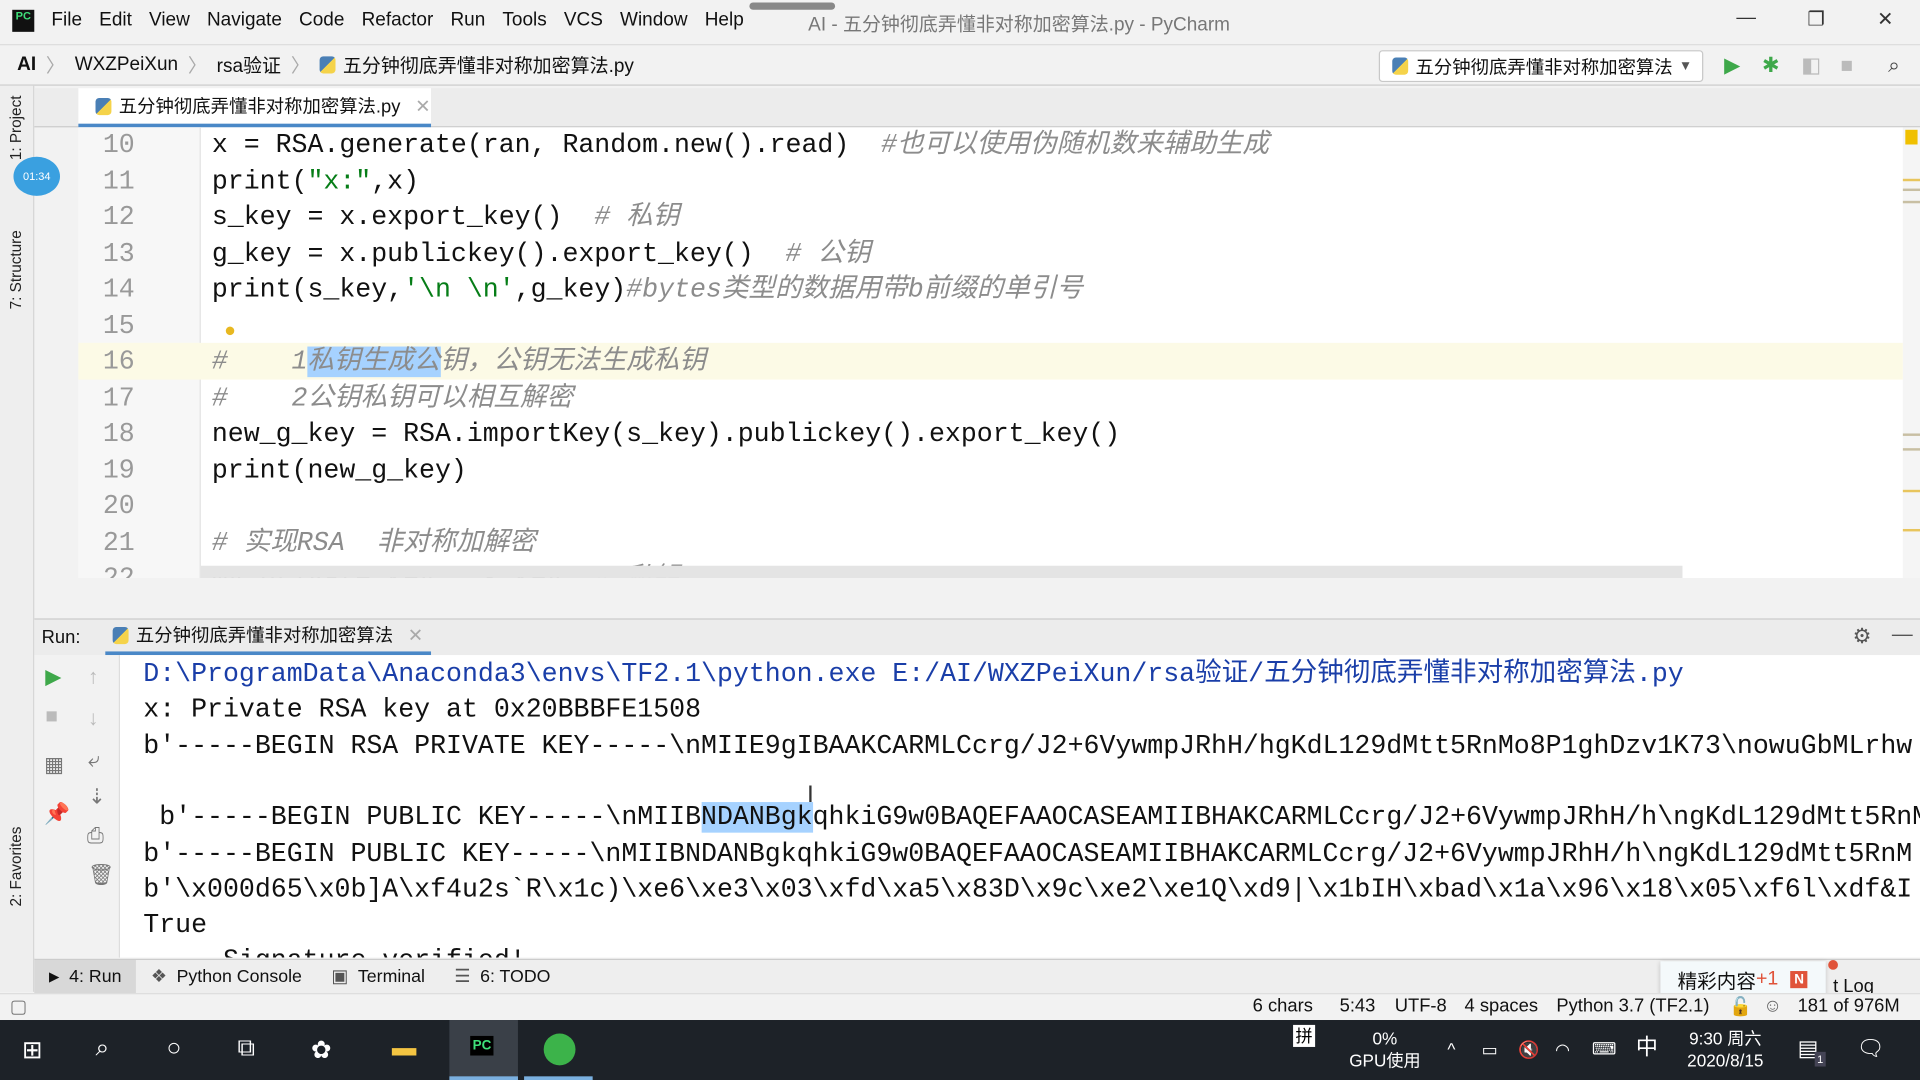 The image size is (1920, 1080). What do you see at coordinates (126, 65) in the screenshot?
I see `breadcrumb-folder: WXZPeiXun` at bounding box center [126, 65].